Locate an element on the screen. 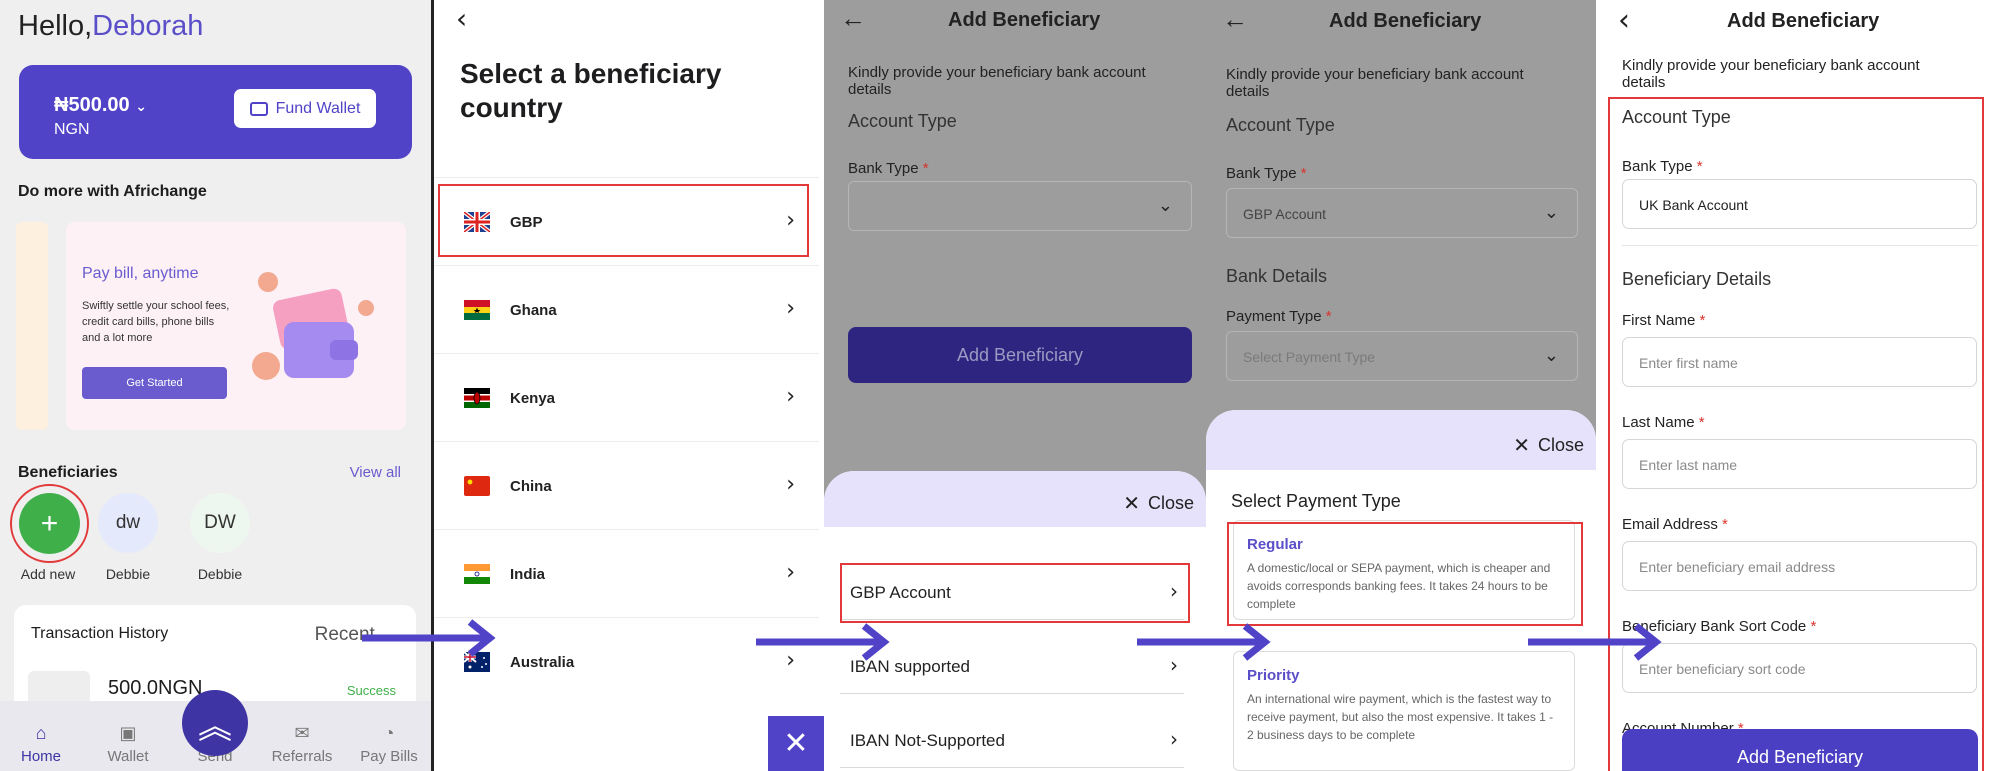 Image resolution: width=2000 pixels, height=771 pixels. country-name: Kenya is located at coordinates (533, 398).